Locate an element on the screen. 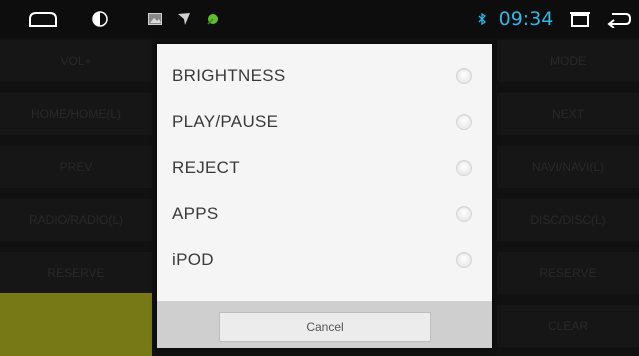 The height and width of the screenshot is (356, 639). option-label: iPOD is located at coordinates (193, 259).